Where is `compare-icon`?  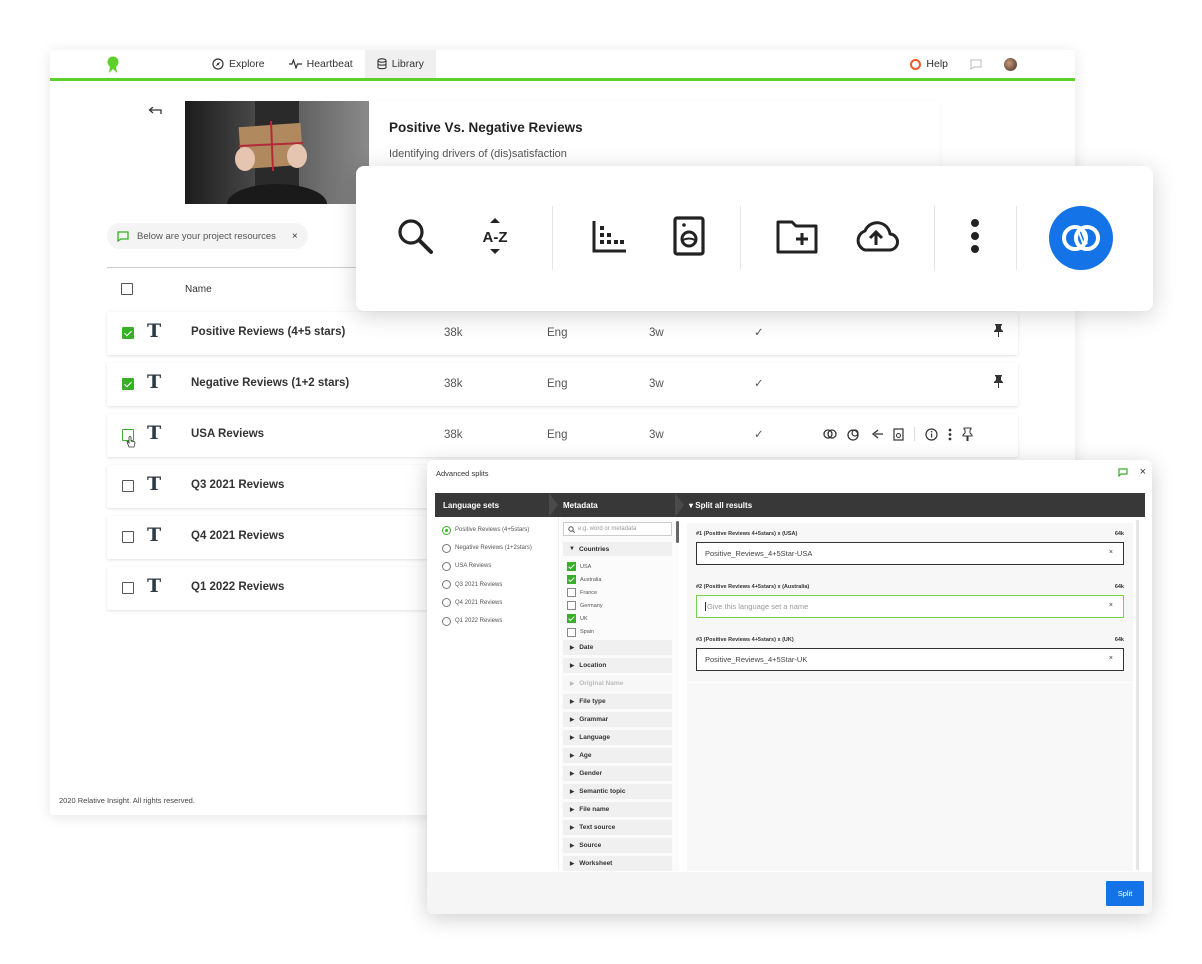 compare-icon is located at coordinates (853, 434).